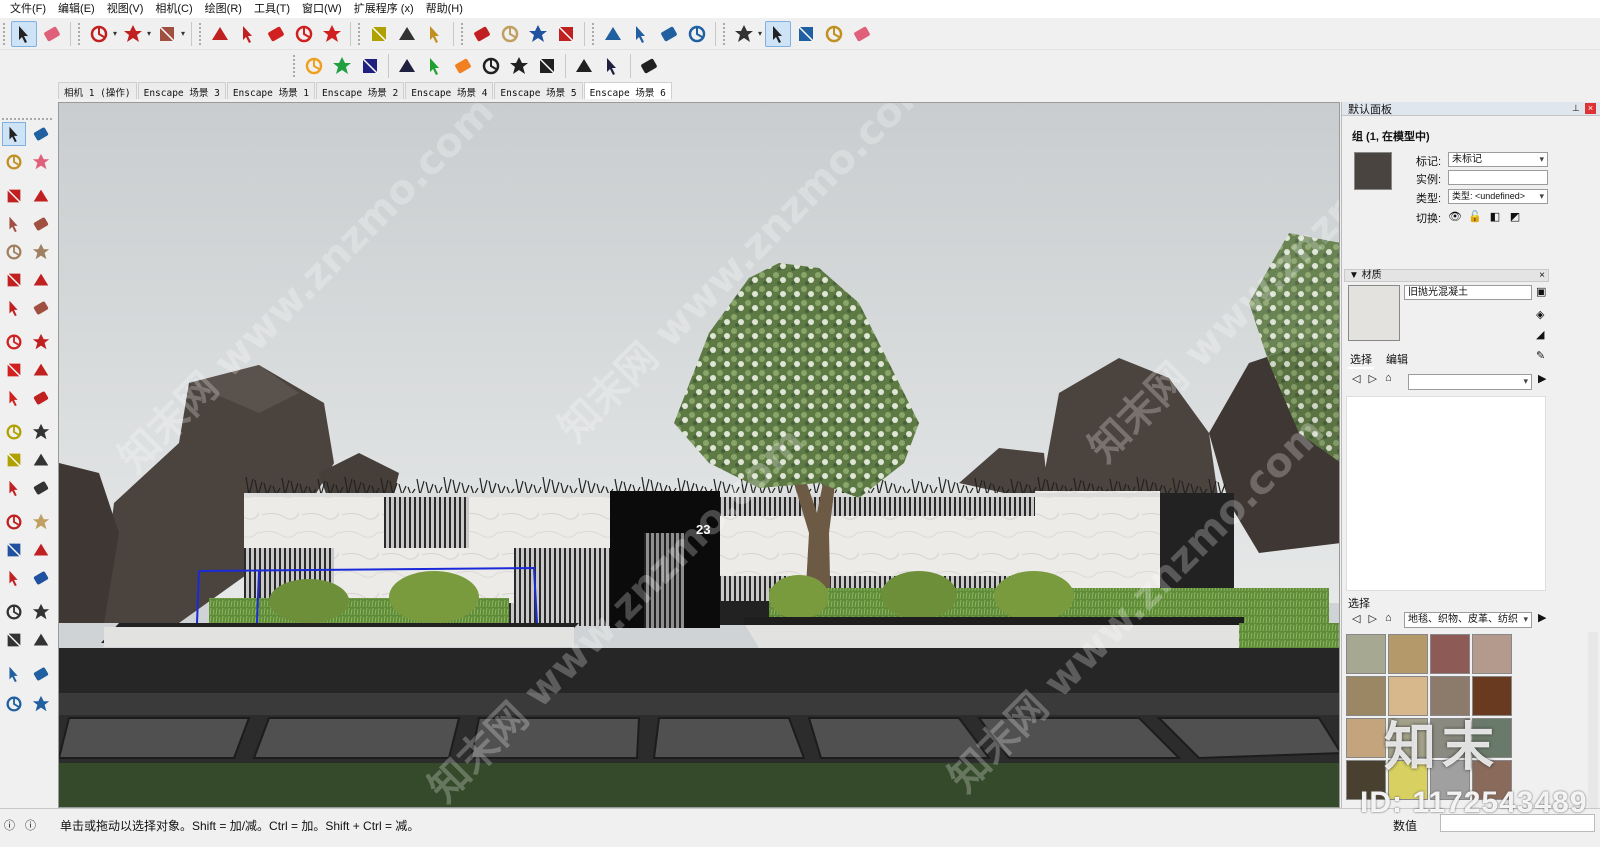 The width and height of the screenshot is (1600, 847). I want to click on hidden-toggle-icon: 👁, so click(1455, 216).